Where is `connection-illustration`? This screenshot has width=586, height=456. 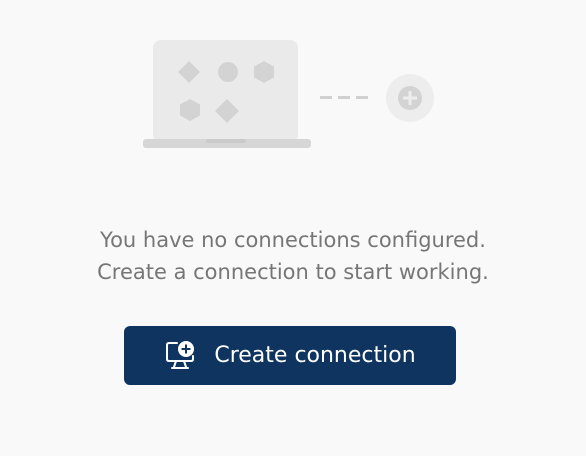 connection-illustration is located at coordinates (288, 94).